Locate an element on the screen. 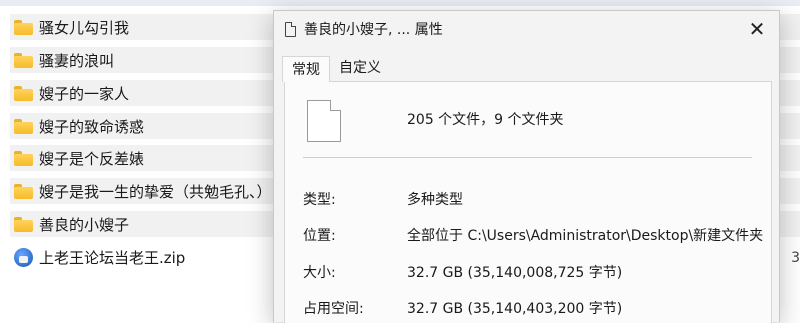 The width and height of the screenshot is (800, 323). file-name: 嫂子的一家人 is located at coordinates (84, 93).